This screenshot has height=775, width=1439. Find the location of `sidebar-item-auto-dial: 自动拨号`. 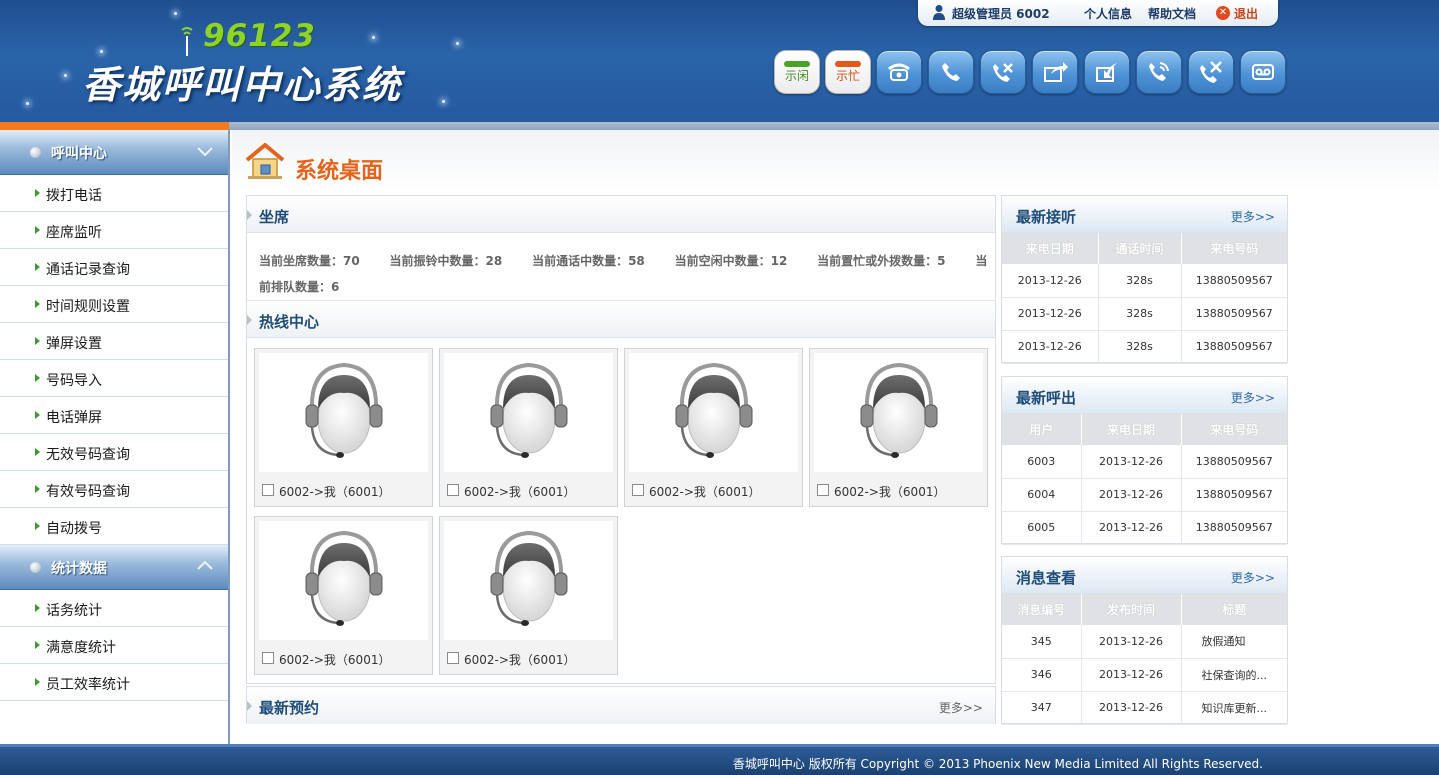

sidebar-item-auto-dial: 自动拨号 is located at coordinates (114, 526).